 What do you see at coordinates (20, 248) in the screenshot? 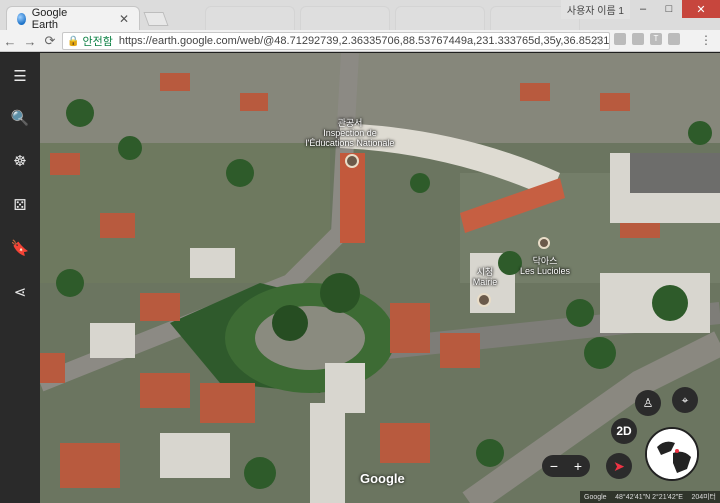
I see `bookmark-icon: 🔖` at bounding box center [20, 248].